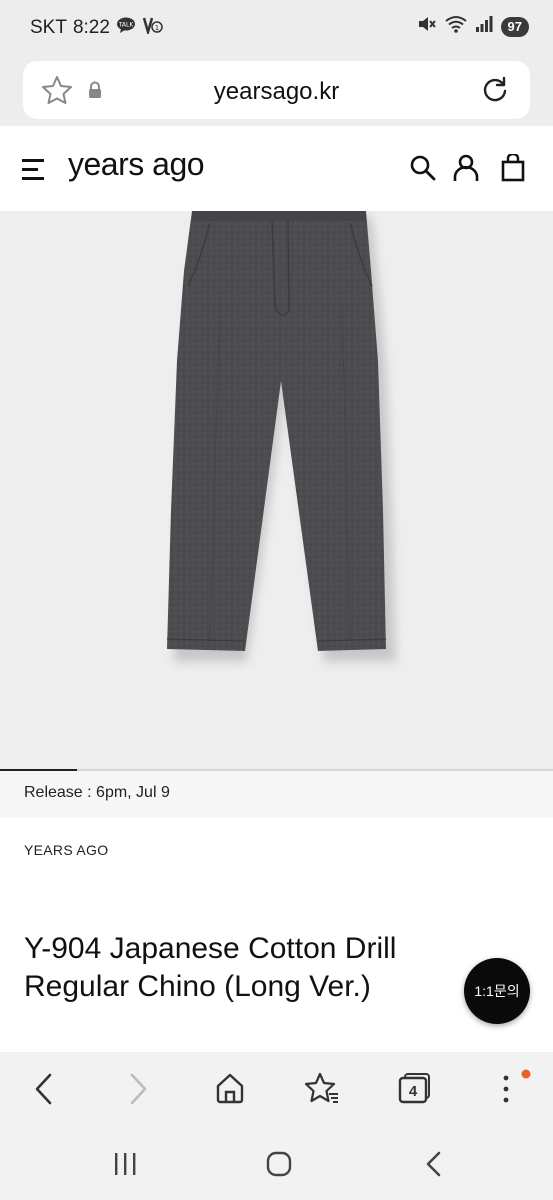  What do you see at coordinates (495, 92) in the screenshot?
I see `reload-icon` at bounding box center [495, 92].